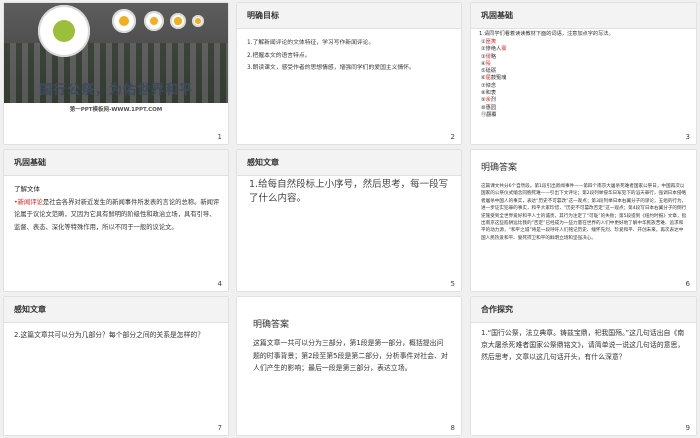 This screenshot has height=438, width=700. What do you see at coordinates (219, 137) in the screenshot?
I see `slide-number: 1` at bounding box center [219, 137].